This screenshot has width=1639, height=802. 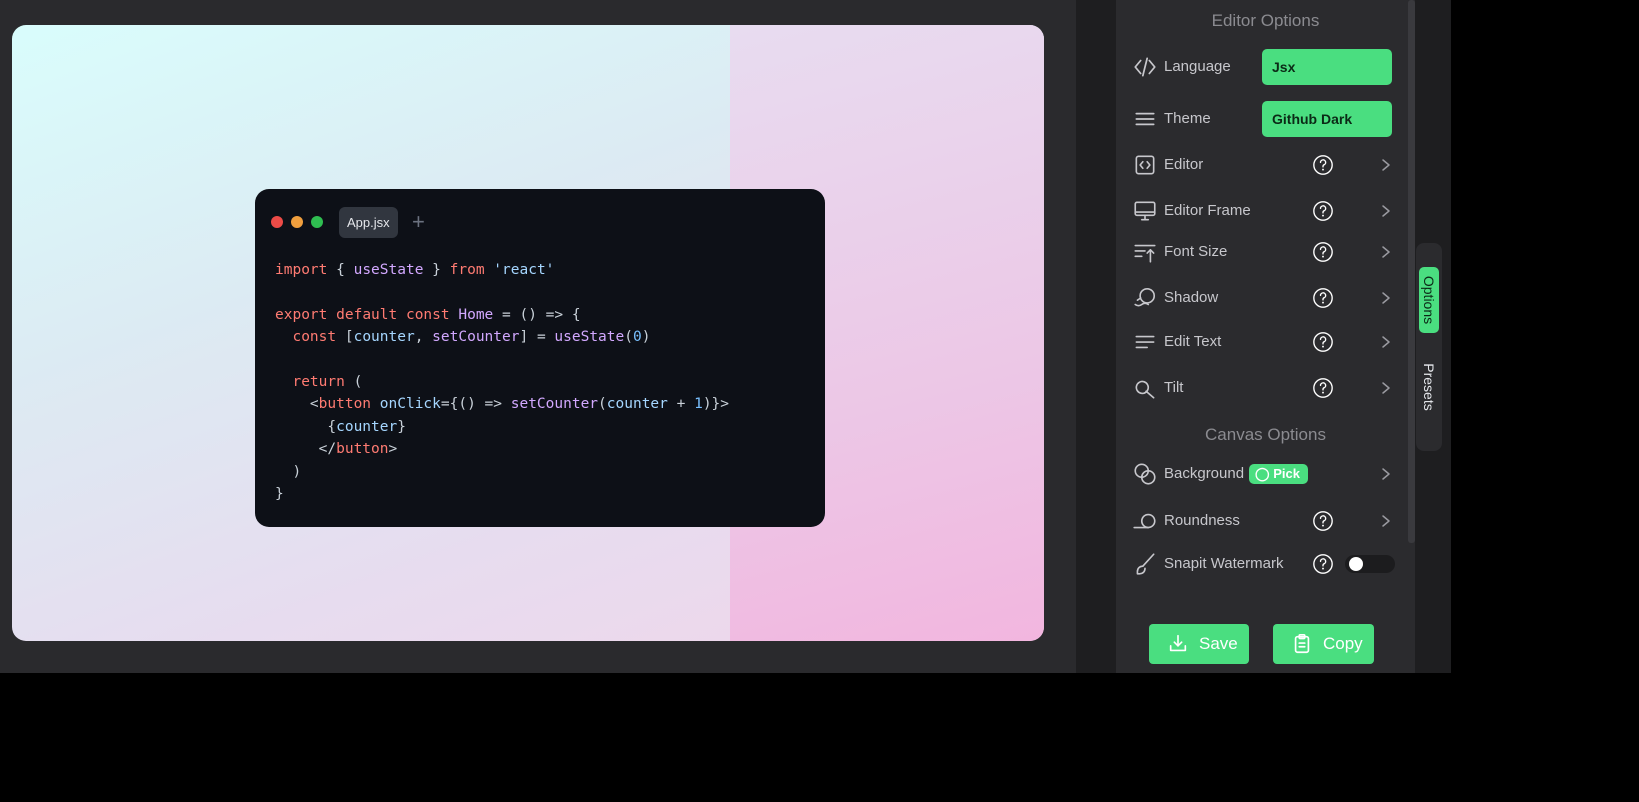 I want to click on pick-label: Pick, so click(x=1286, y=473).